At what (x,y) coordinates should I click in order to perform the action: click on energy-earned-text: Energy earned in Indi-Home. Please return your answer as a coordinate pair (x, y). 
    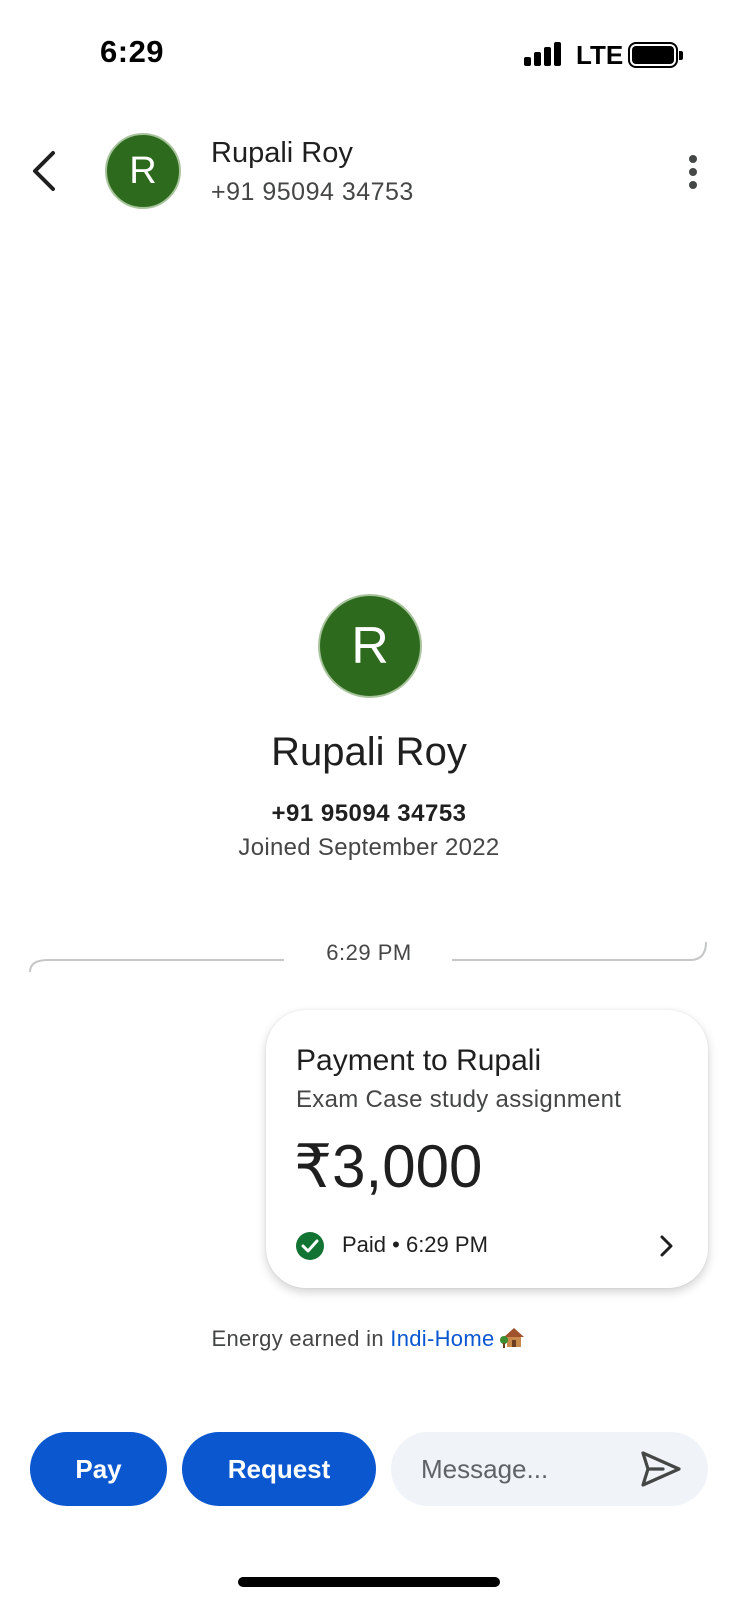
    Looking at the image, I should click on (369, 1339).